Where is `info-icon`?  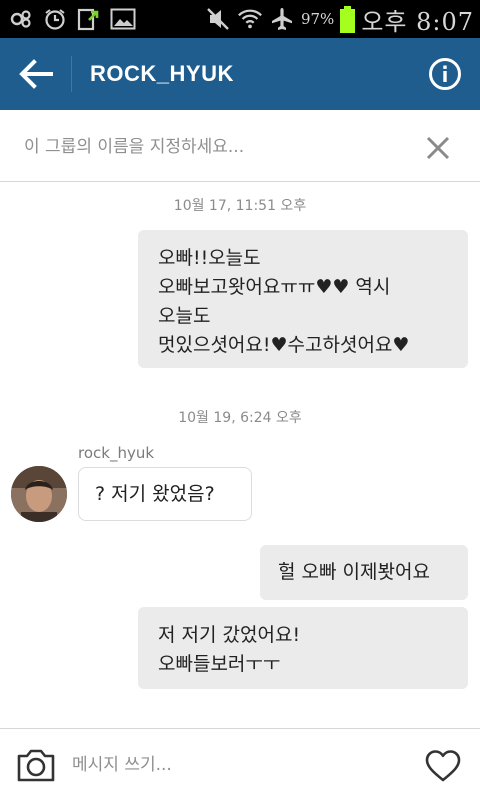 info-icon is located at coordinates (445, 74).